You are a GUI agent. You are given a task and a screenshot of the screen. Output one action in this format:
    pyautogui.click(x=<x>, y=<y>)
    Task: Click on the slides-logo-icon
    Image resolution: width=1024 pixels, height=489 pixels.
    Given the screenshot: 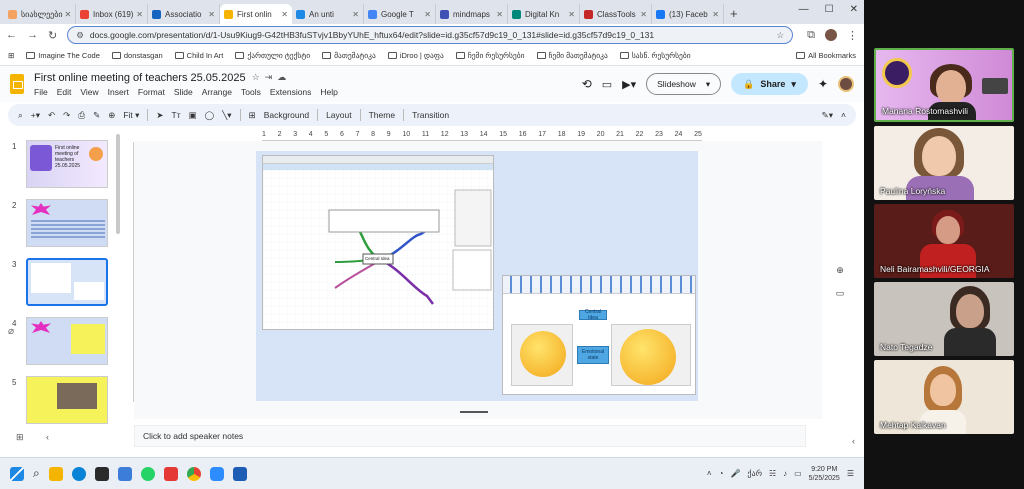 What is the action you would take?
    pyautogui.click(x=17, y=84)
    